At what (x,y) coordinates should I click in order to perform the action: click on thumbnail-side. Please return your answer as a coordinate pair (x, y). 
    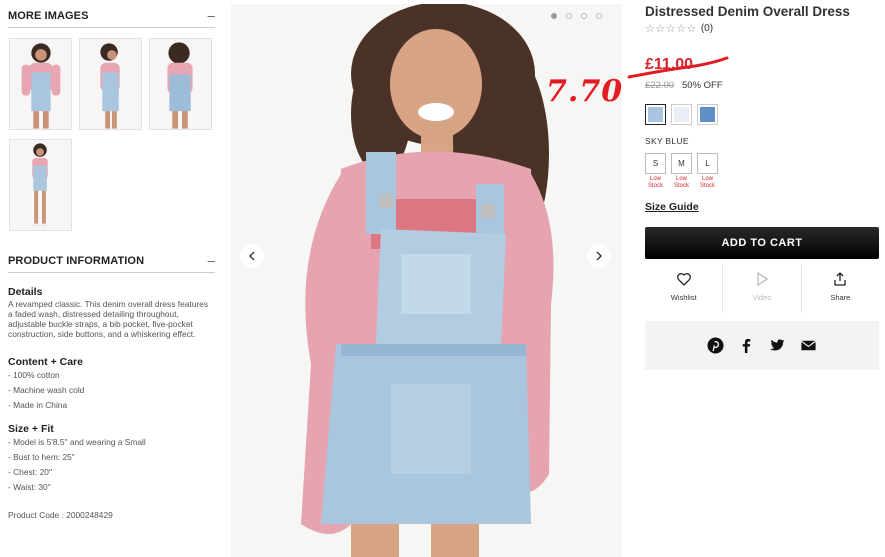
    Looking at the image, I should click on (110, 84).